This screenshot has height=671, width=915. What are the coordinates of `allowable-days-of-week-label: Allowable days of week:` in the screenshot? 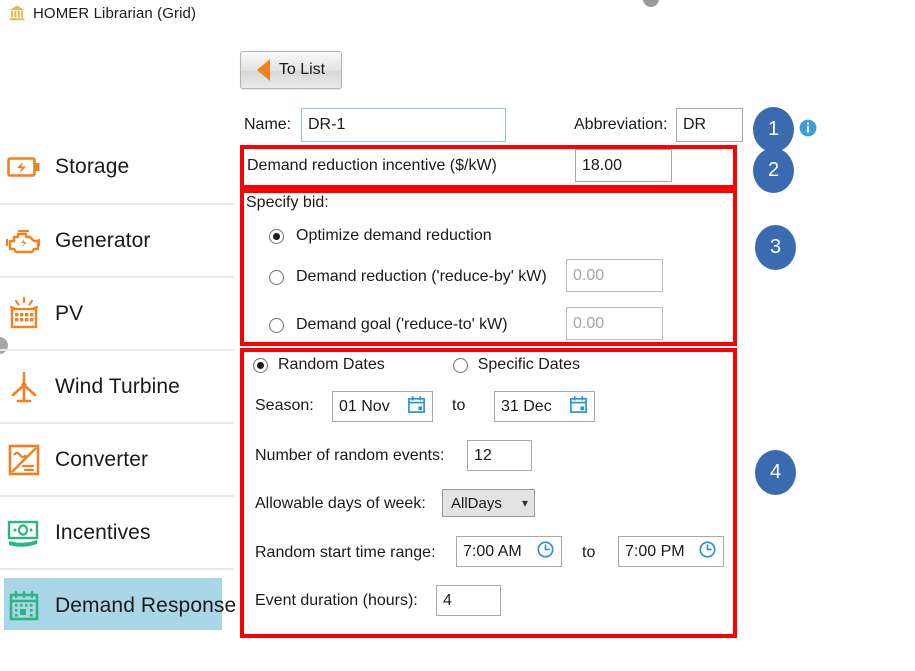 It's located at (340, 503).